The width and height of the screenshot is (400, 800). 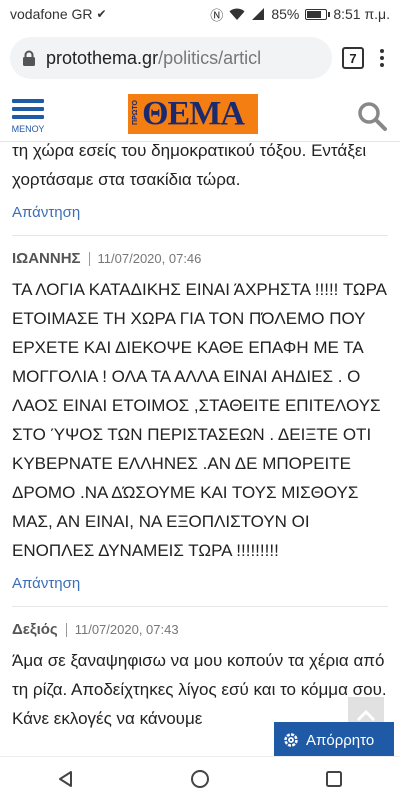 I want to click on signal-icon, so click(x=258, y=14).